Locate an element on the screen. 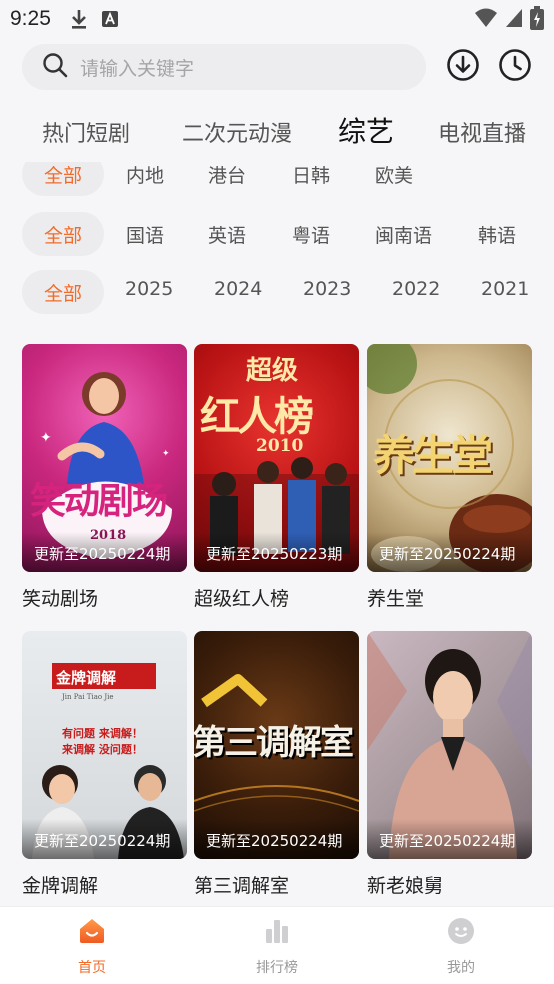  poster-line-1: 有问题 来调解！ is located at coordinates (102, 733).